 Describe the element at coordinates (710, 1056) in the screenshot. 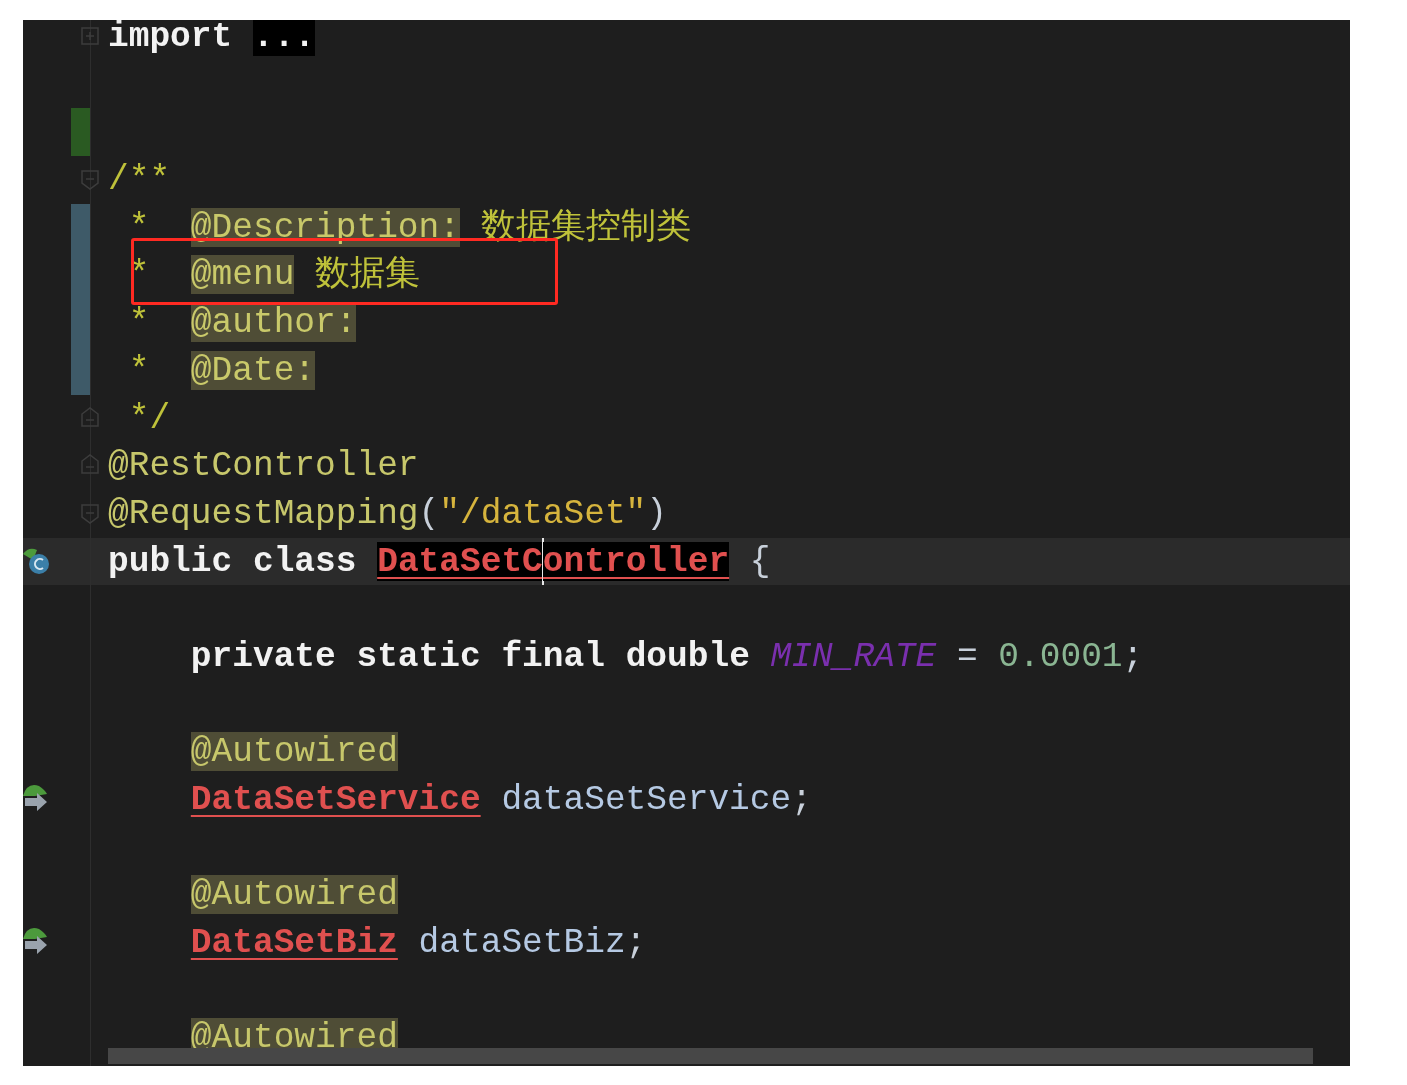

I see `horizontal-scrollbar` at that location.